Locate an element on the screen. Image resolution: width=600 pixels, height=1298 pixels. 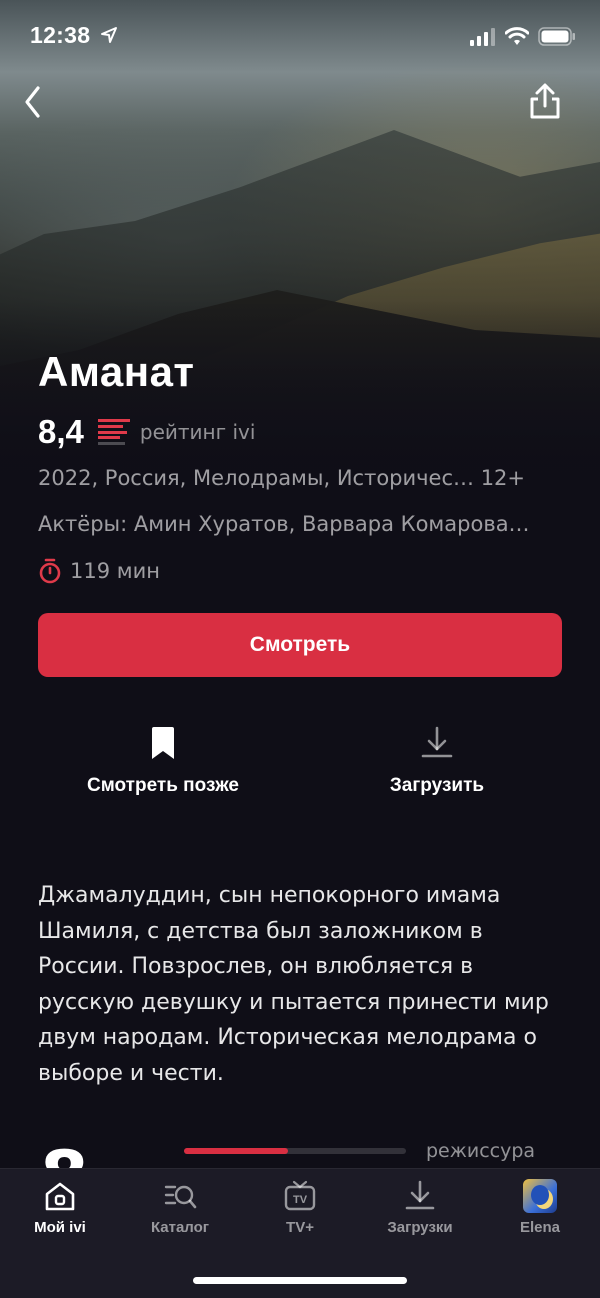
tab-label: Elena is located at coordinates (540, 1227).